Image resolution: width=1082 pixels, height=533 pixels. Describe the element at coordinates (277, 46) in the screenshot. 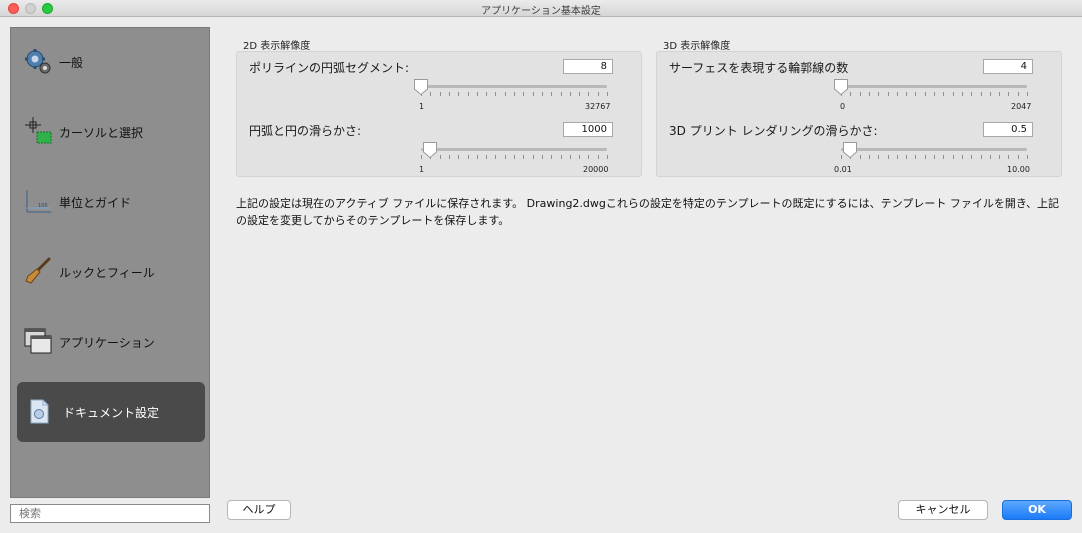

I see `group-title-2d: 2D 表示解像度` at that location.